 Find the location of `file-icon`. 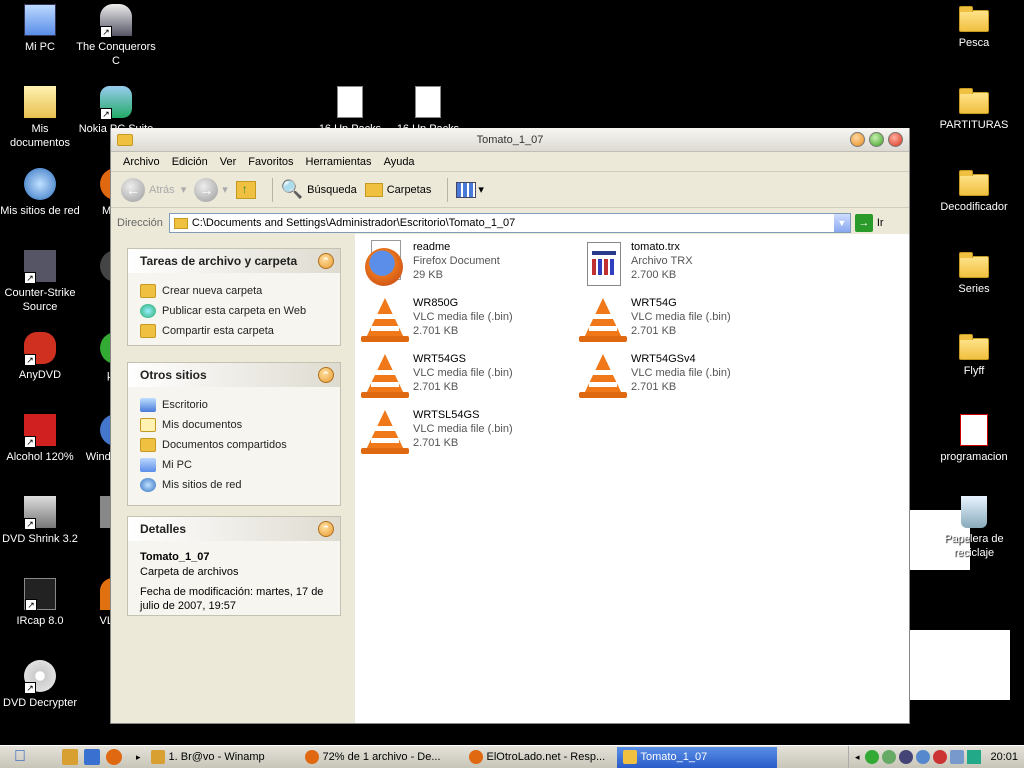

file-icon is located at coordinates (350, 102).